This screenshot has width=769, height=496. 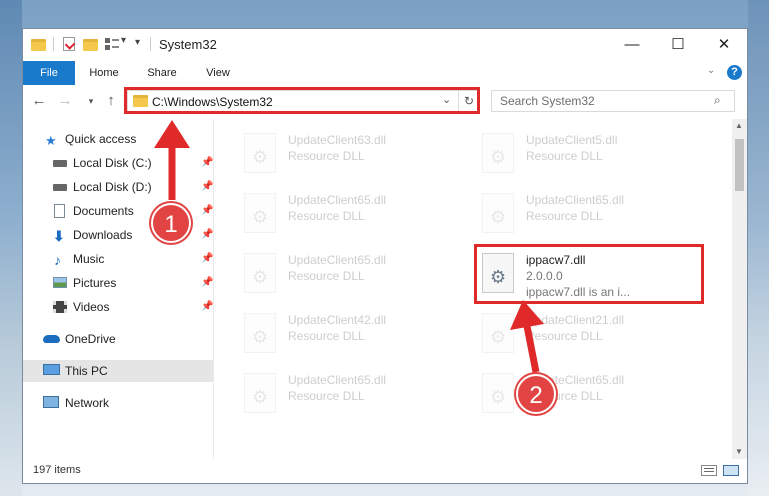 What do you see at coordinates (536, 394) in the screenshot?
I see `step-2-badge: 2` at bounding box center [536, 394].